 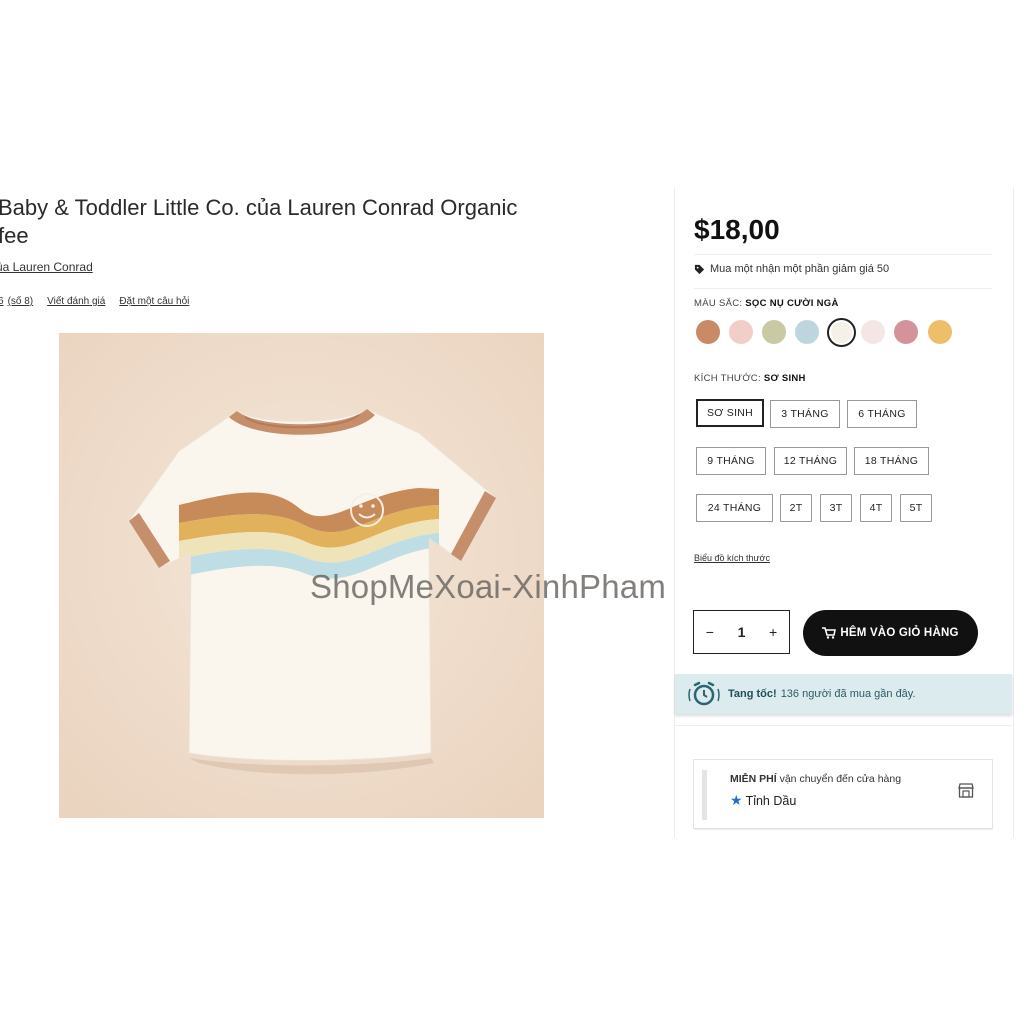 I want to click on offer-line: Mua một nhận một phần giảm giá 50, so click(x=791, y=269).